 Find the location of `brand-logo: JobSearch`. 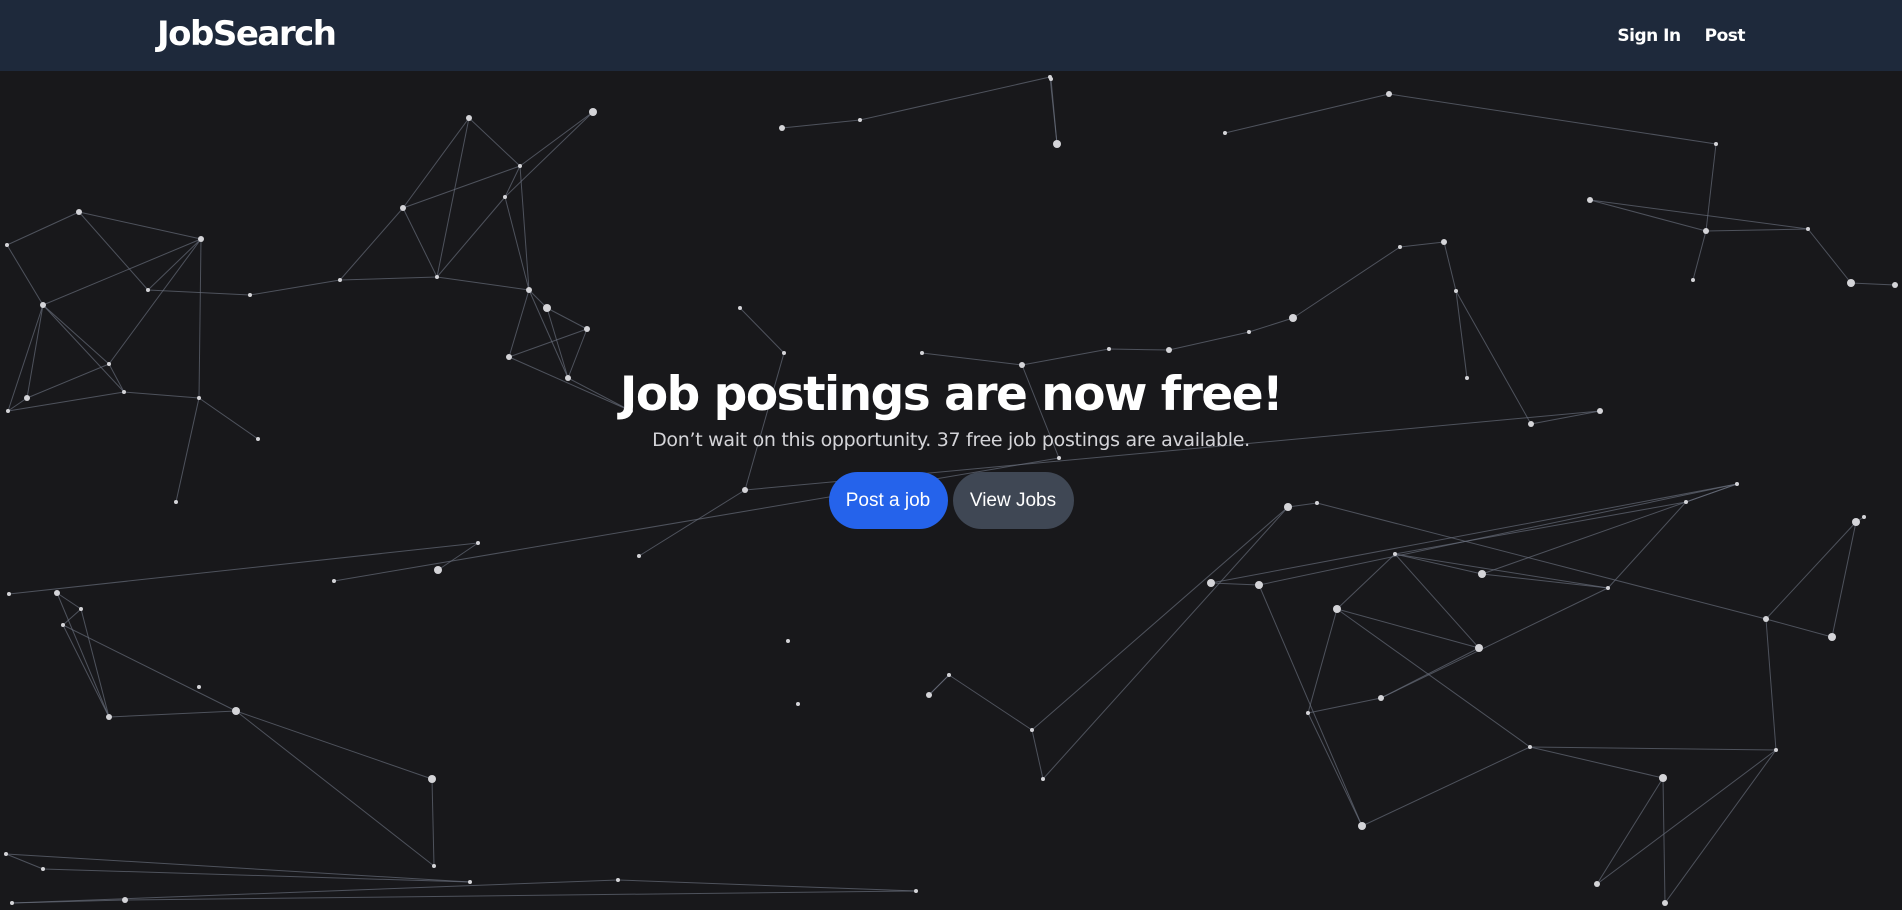

brand-logo: JobSearch is located at coordinates (247, 34).